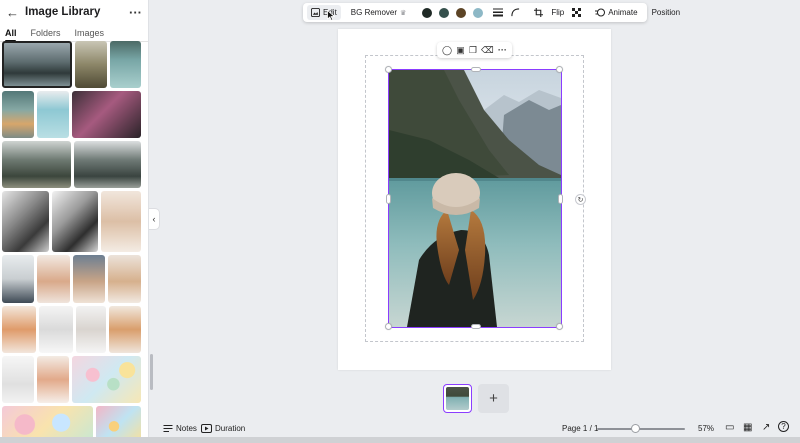 The image size is (800, 443). What do you see at coordinates (403, 13) in the screenshot?
I see `crown-icon: ♛` at bounding box center [403, 13].